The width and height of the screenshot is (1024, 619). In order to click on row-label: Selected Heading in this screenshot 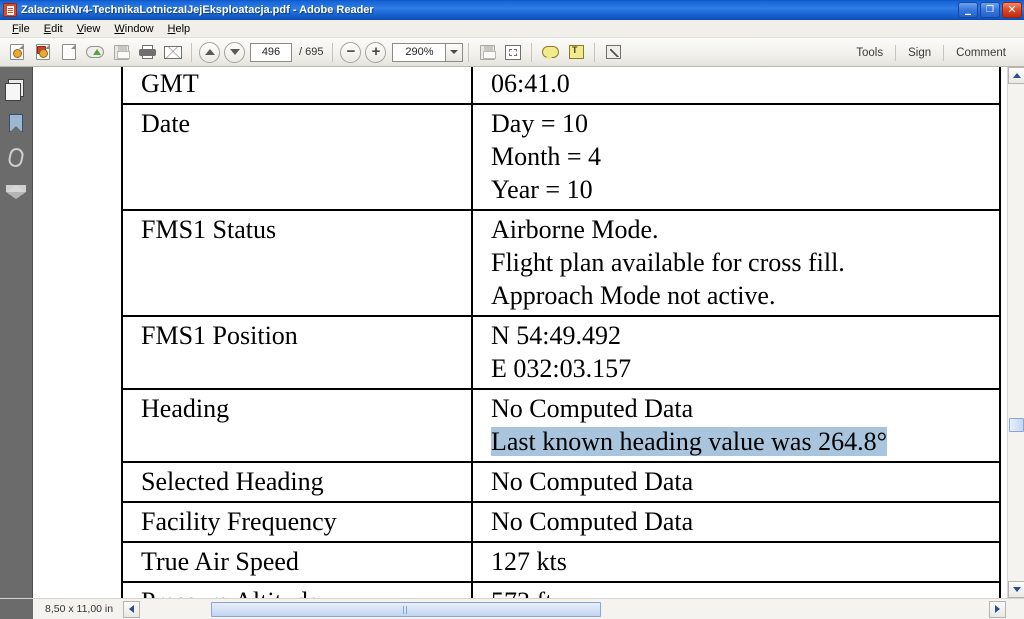, I will do `click(297, 482)`.